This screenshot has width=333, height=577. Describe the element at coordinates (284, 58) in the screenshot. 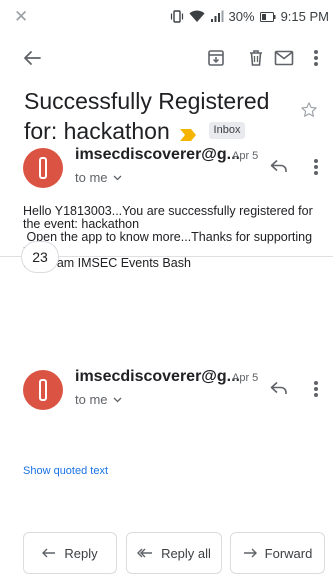

I see `mark-unread-icon` at that location.